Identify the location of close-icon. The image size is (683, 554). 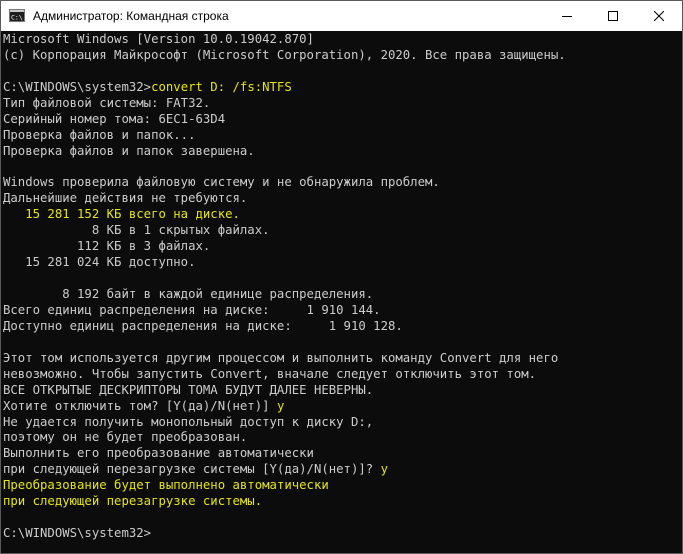
(659, 16).